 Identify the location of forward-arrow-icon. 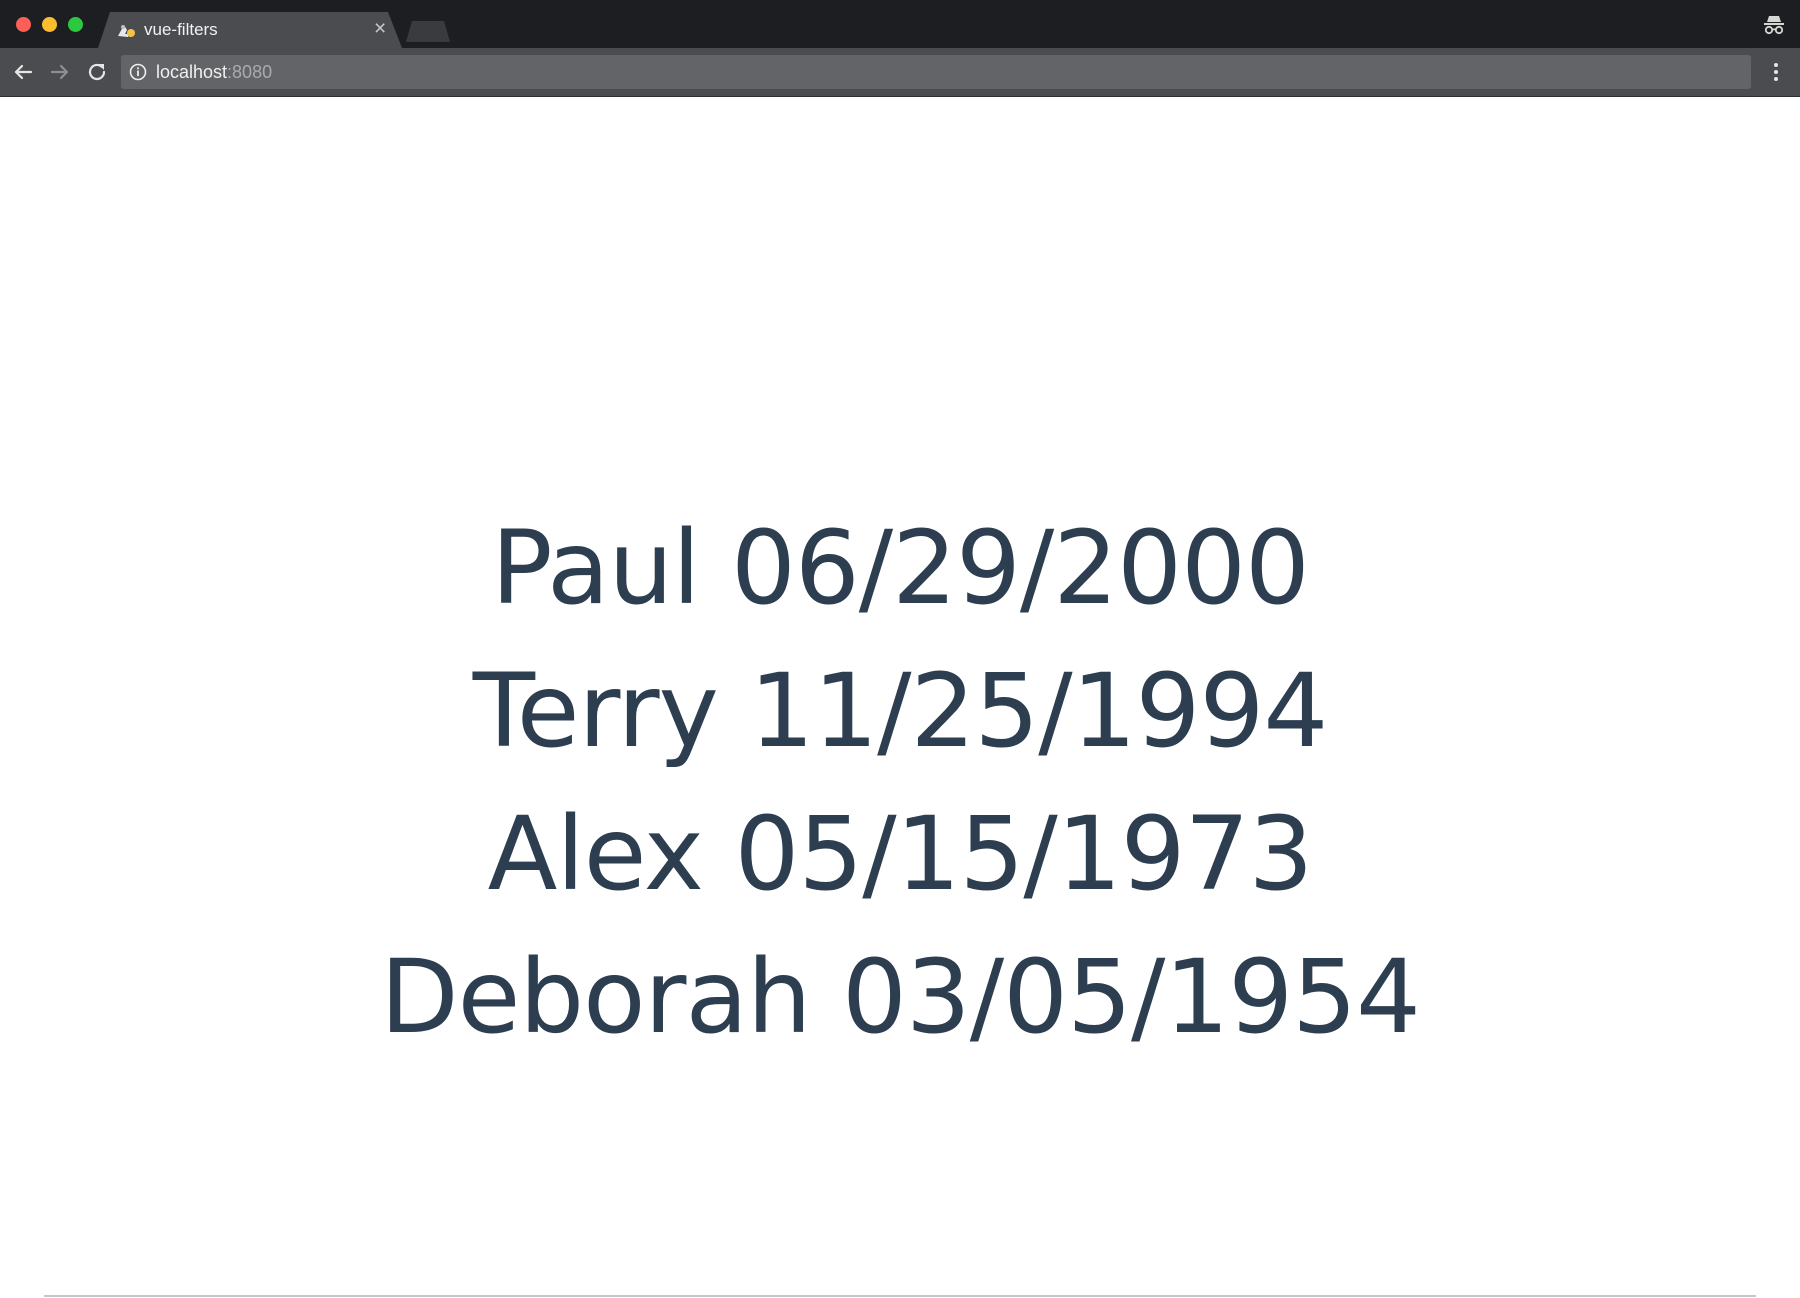
(60, 72).